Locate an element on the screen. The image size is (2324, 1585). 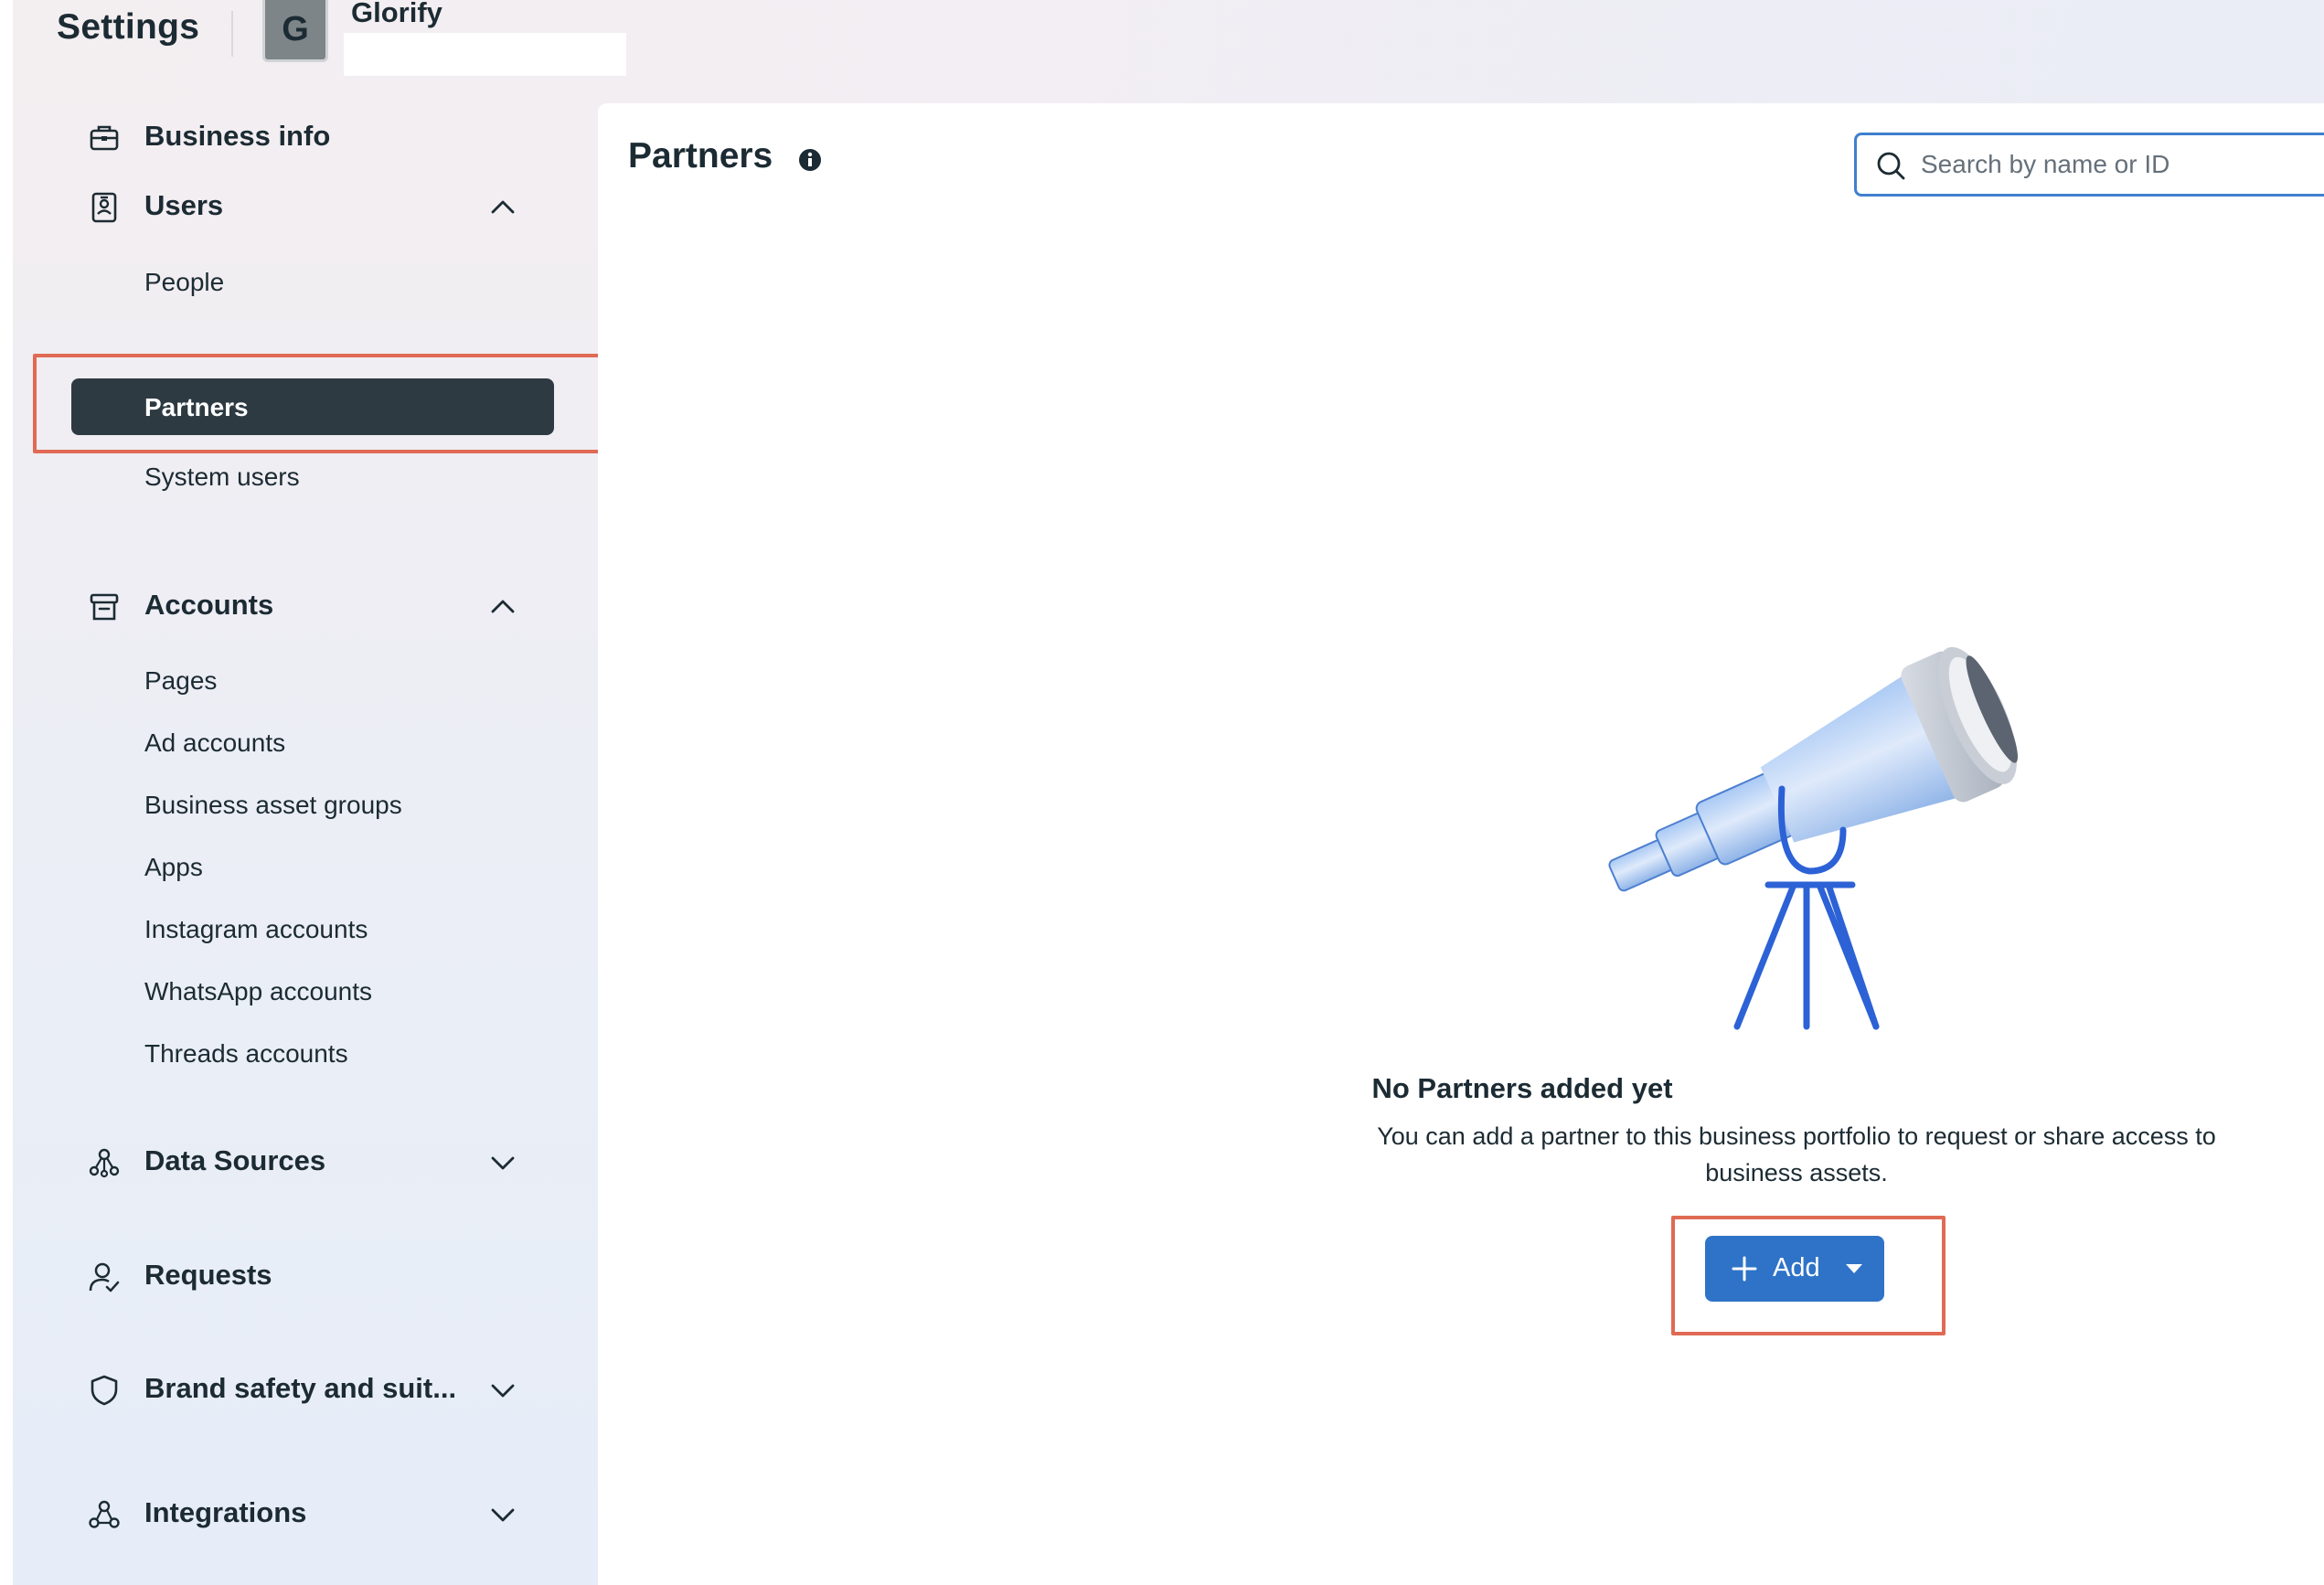
sidebar-item-label: Requests is located at coordinates (208, 1275).